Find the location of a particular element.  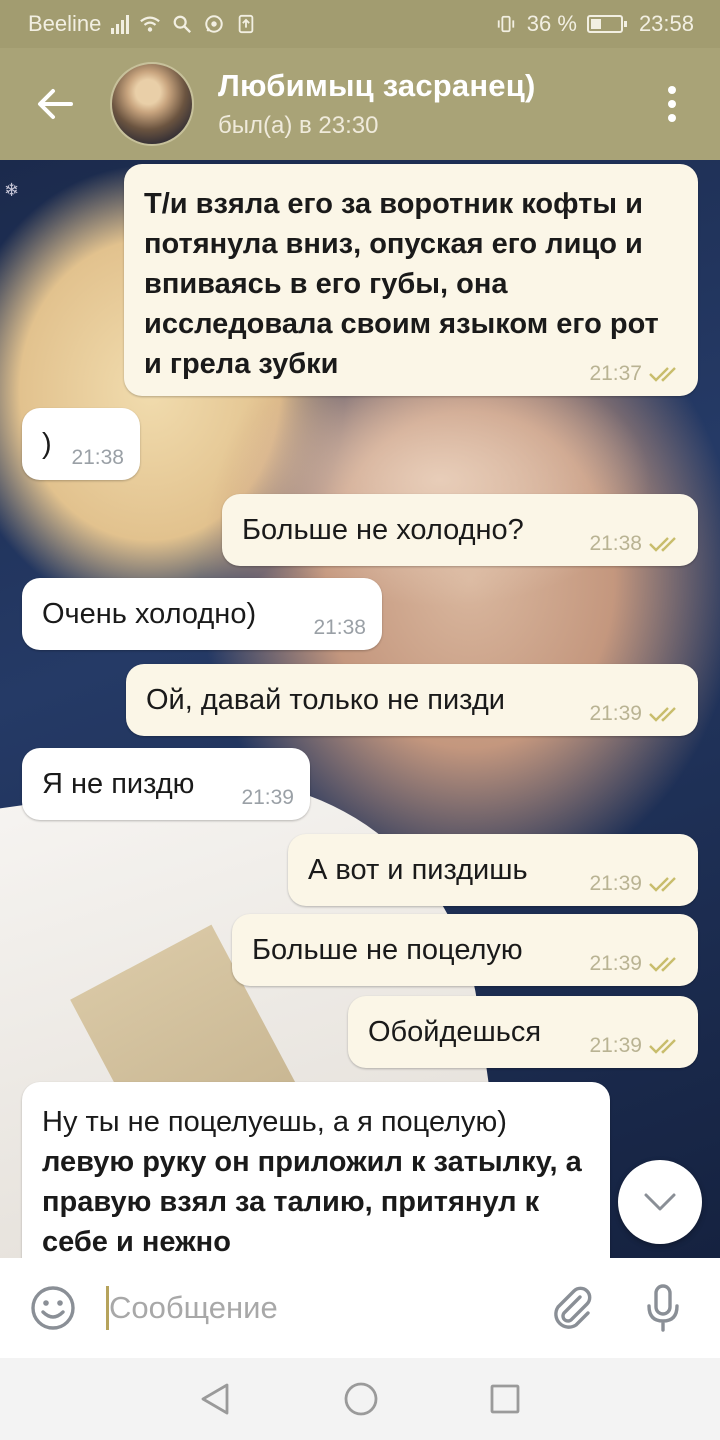

chat-header: Любимыц засранец) был(а) в 23:30 is located at coordinates (360, 104).